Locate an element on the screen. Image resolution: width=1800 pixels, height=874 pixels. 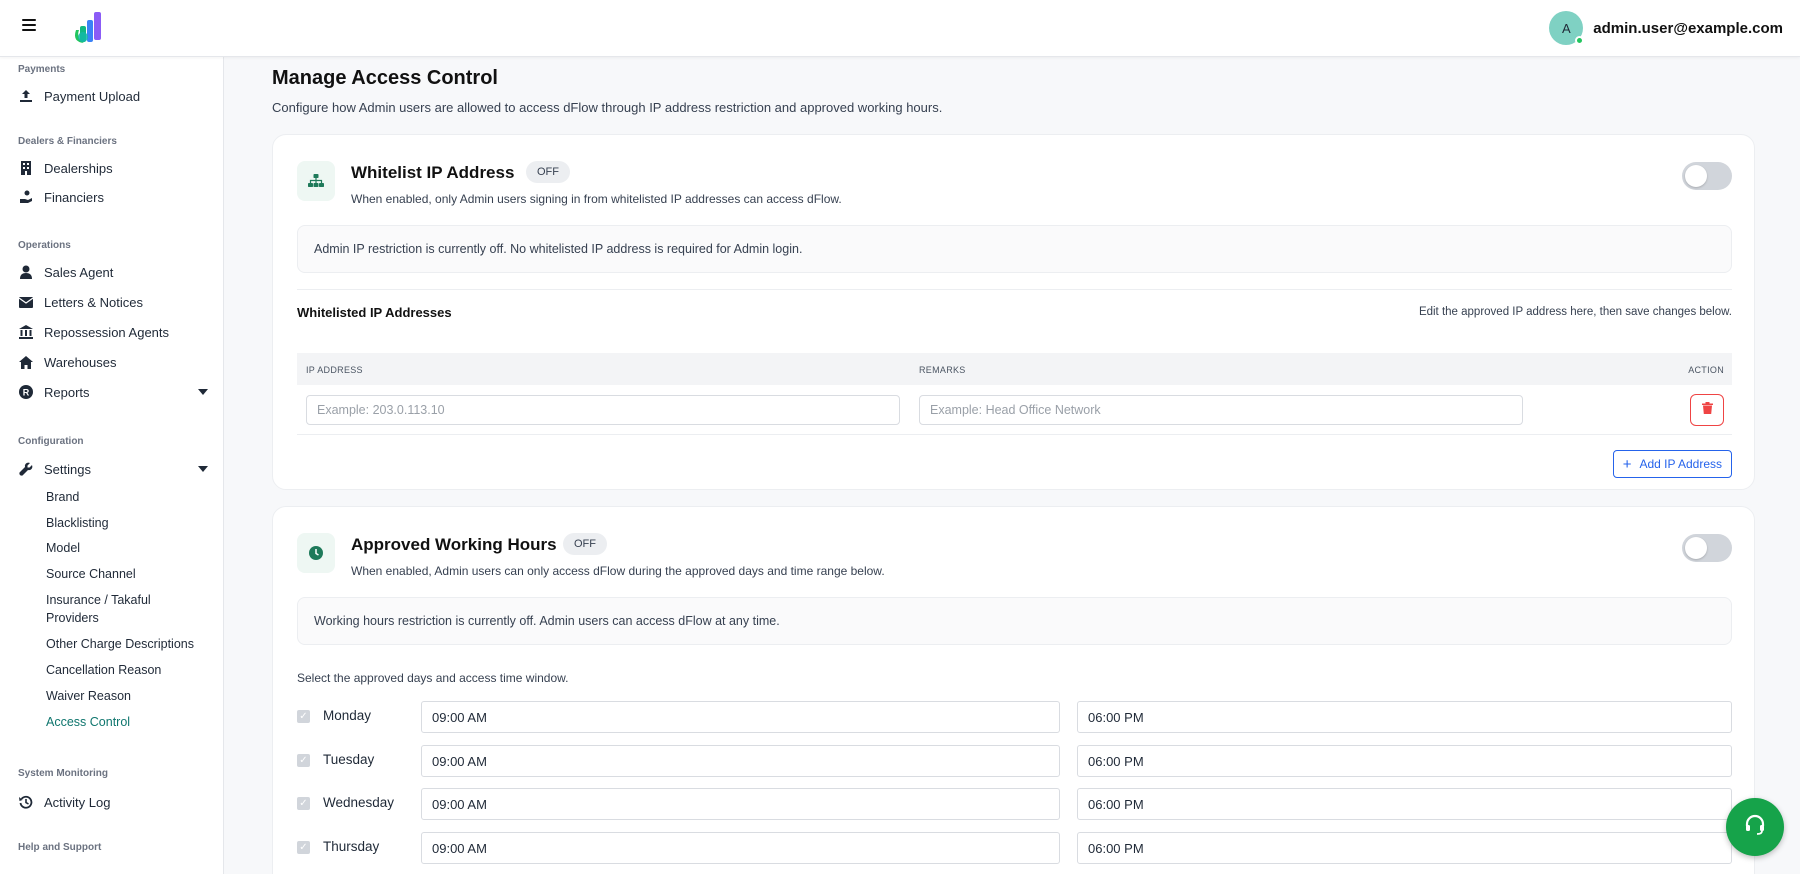
building-icon is located at coordinates (26, 168).